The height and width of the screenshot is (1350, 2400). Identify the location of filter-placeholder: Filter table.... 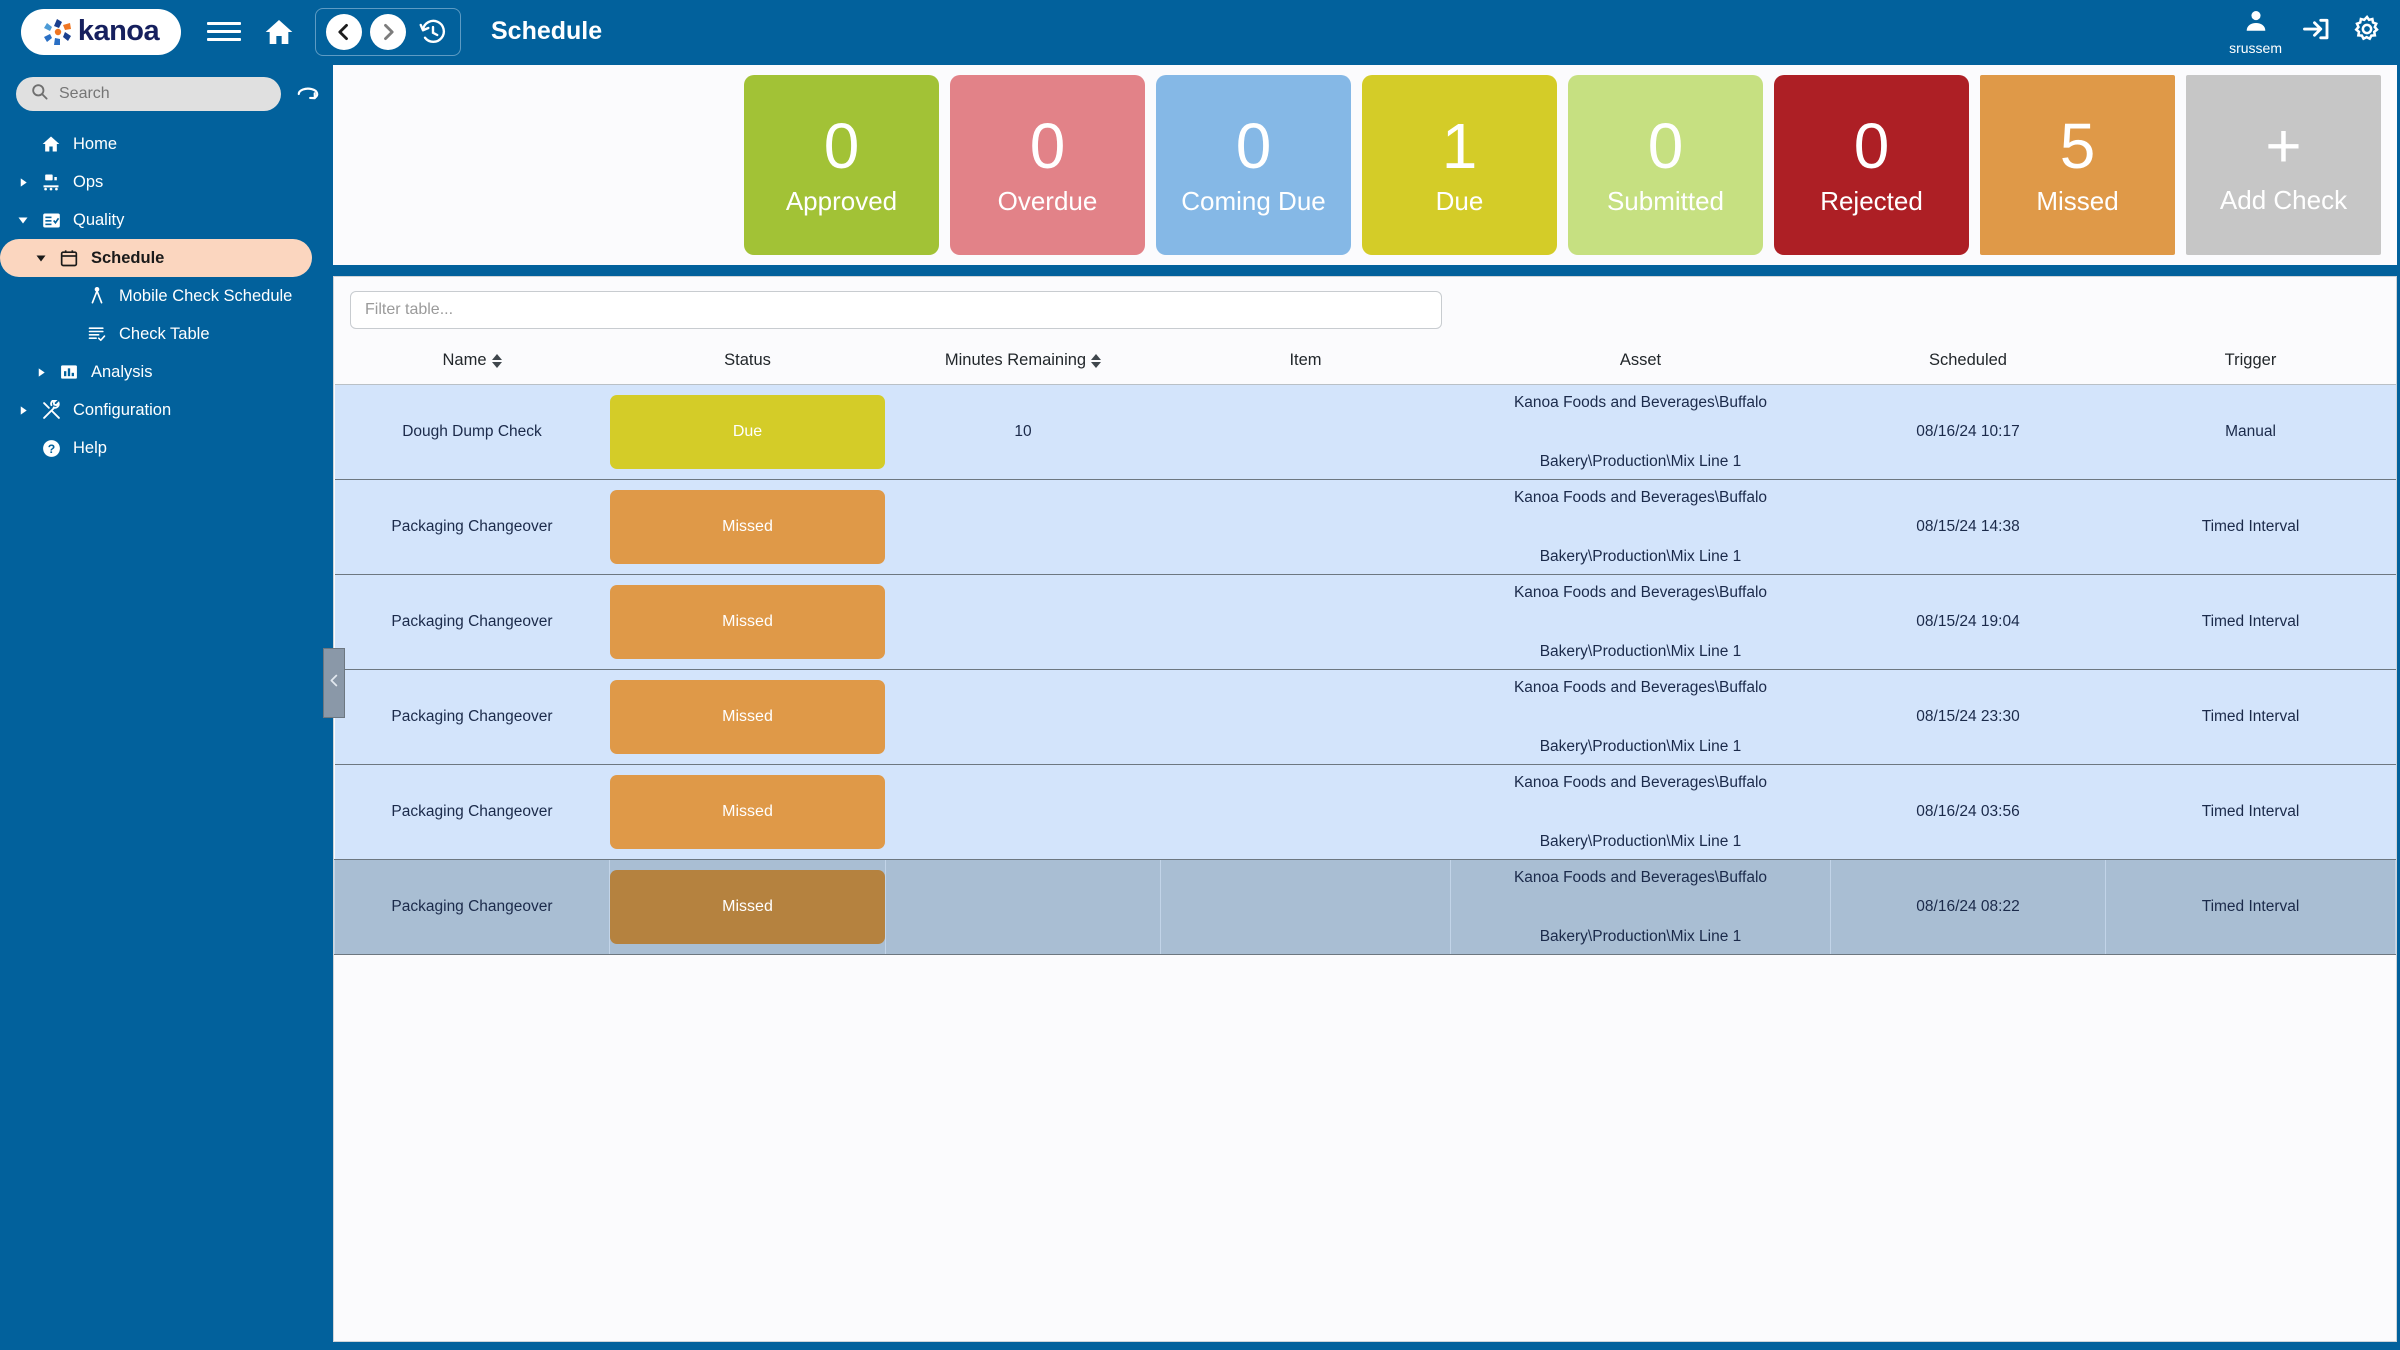
(409, 309).